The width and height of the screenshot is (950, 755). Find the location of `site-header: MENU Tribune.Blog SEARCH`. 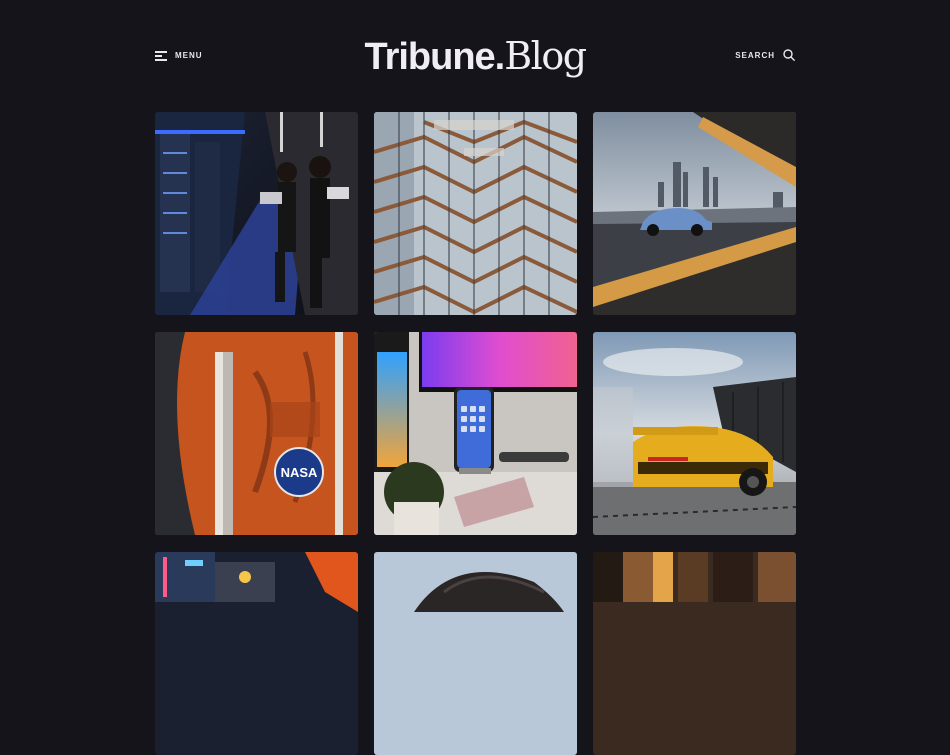

site-header: MENU Tribune.Blog SEARCH is located at coordinates (475, 55).